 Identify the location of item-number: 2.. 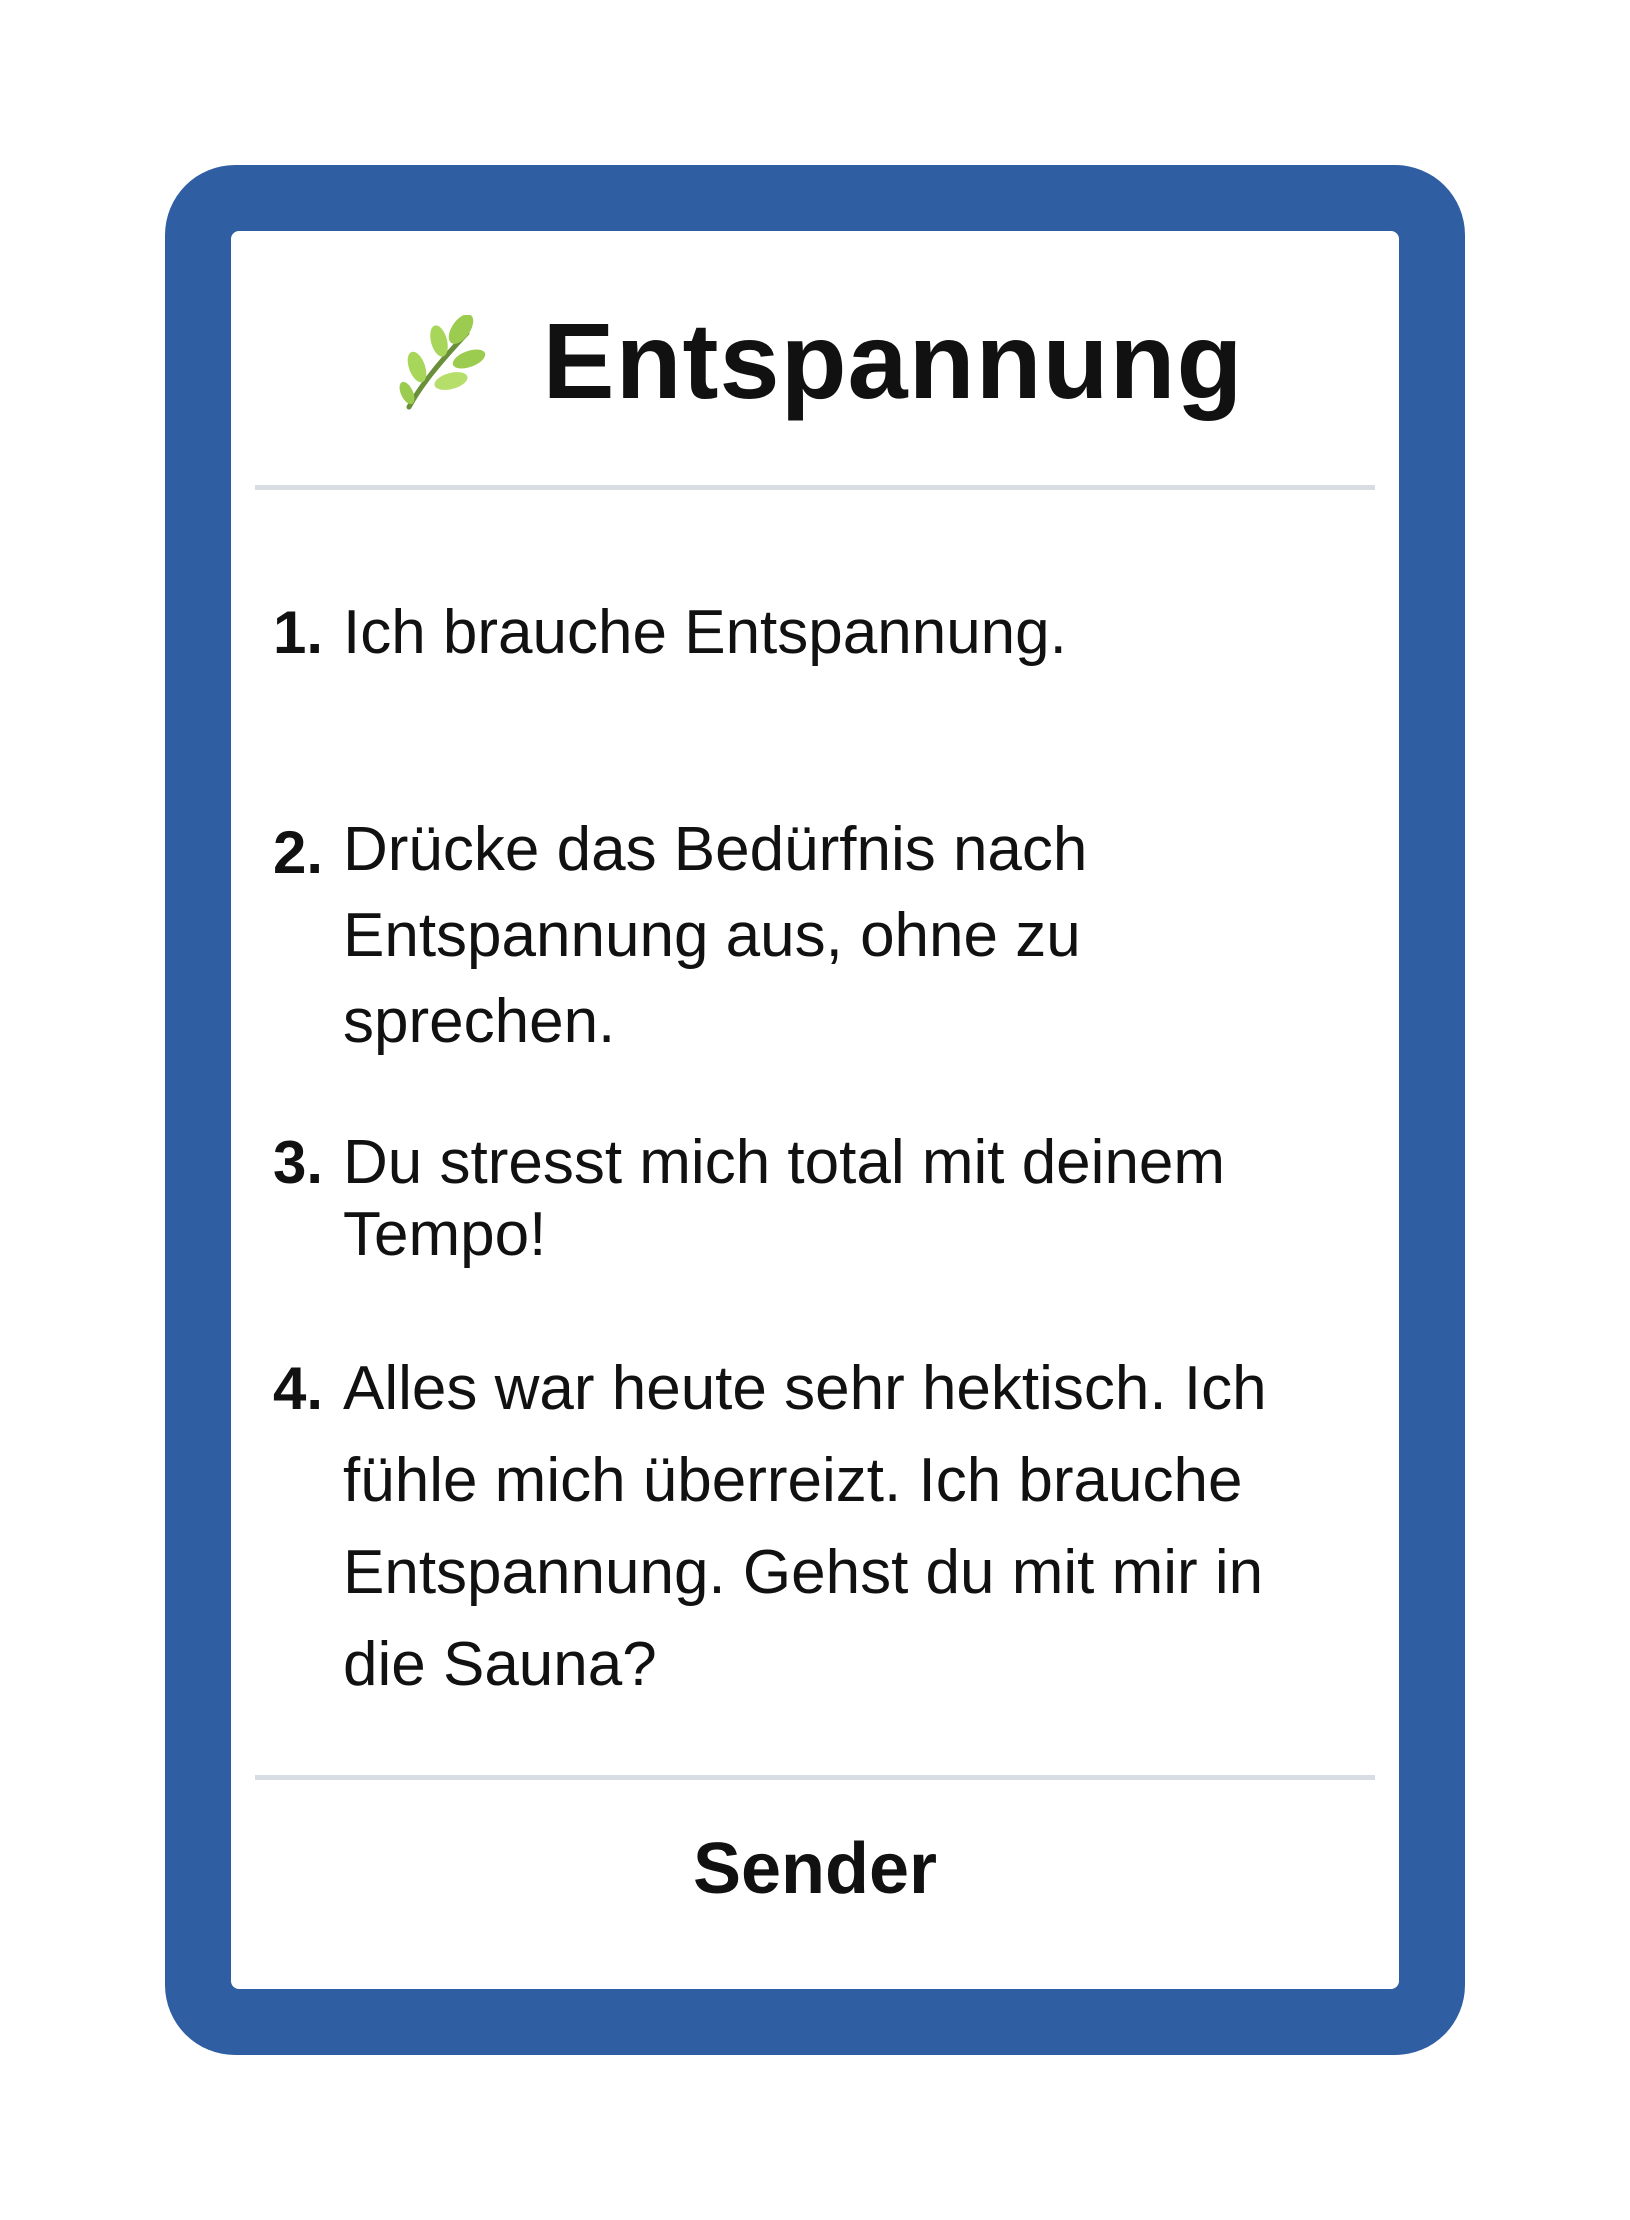
(298, 852).